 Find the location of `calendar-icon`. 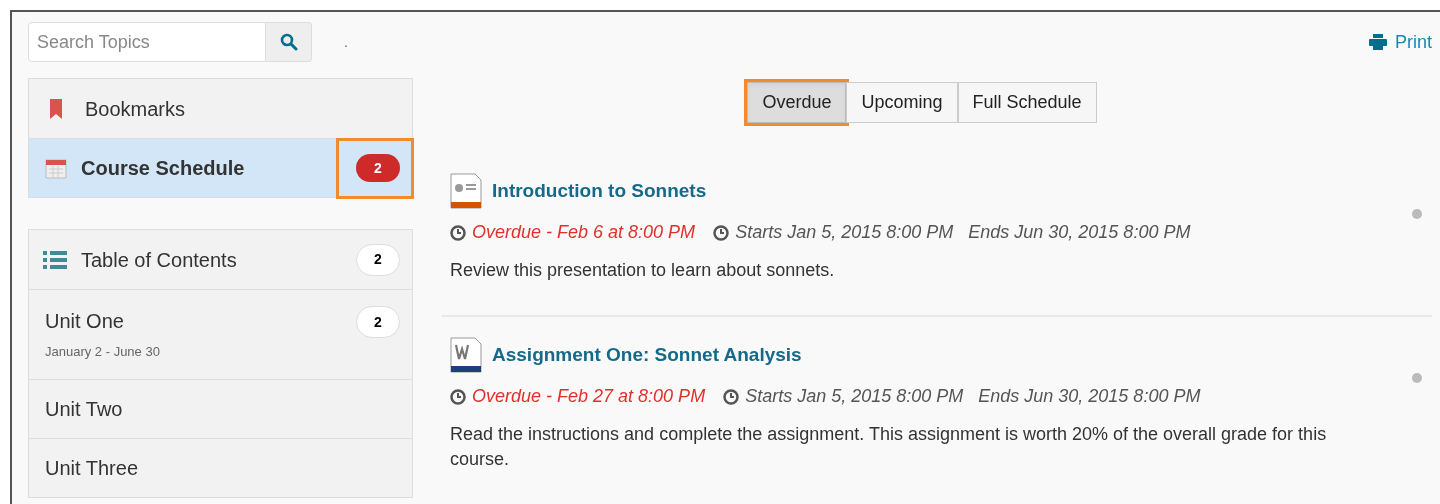

calendar-icon is located at coordinates (56, 168).